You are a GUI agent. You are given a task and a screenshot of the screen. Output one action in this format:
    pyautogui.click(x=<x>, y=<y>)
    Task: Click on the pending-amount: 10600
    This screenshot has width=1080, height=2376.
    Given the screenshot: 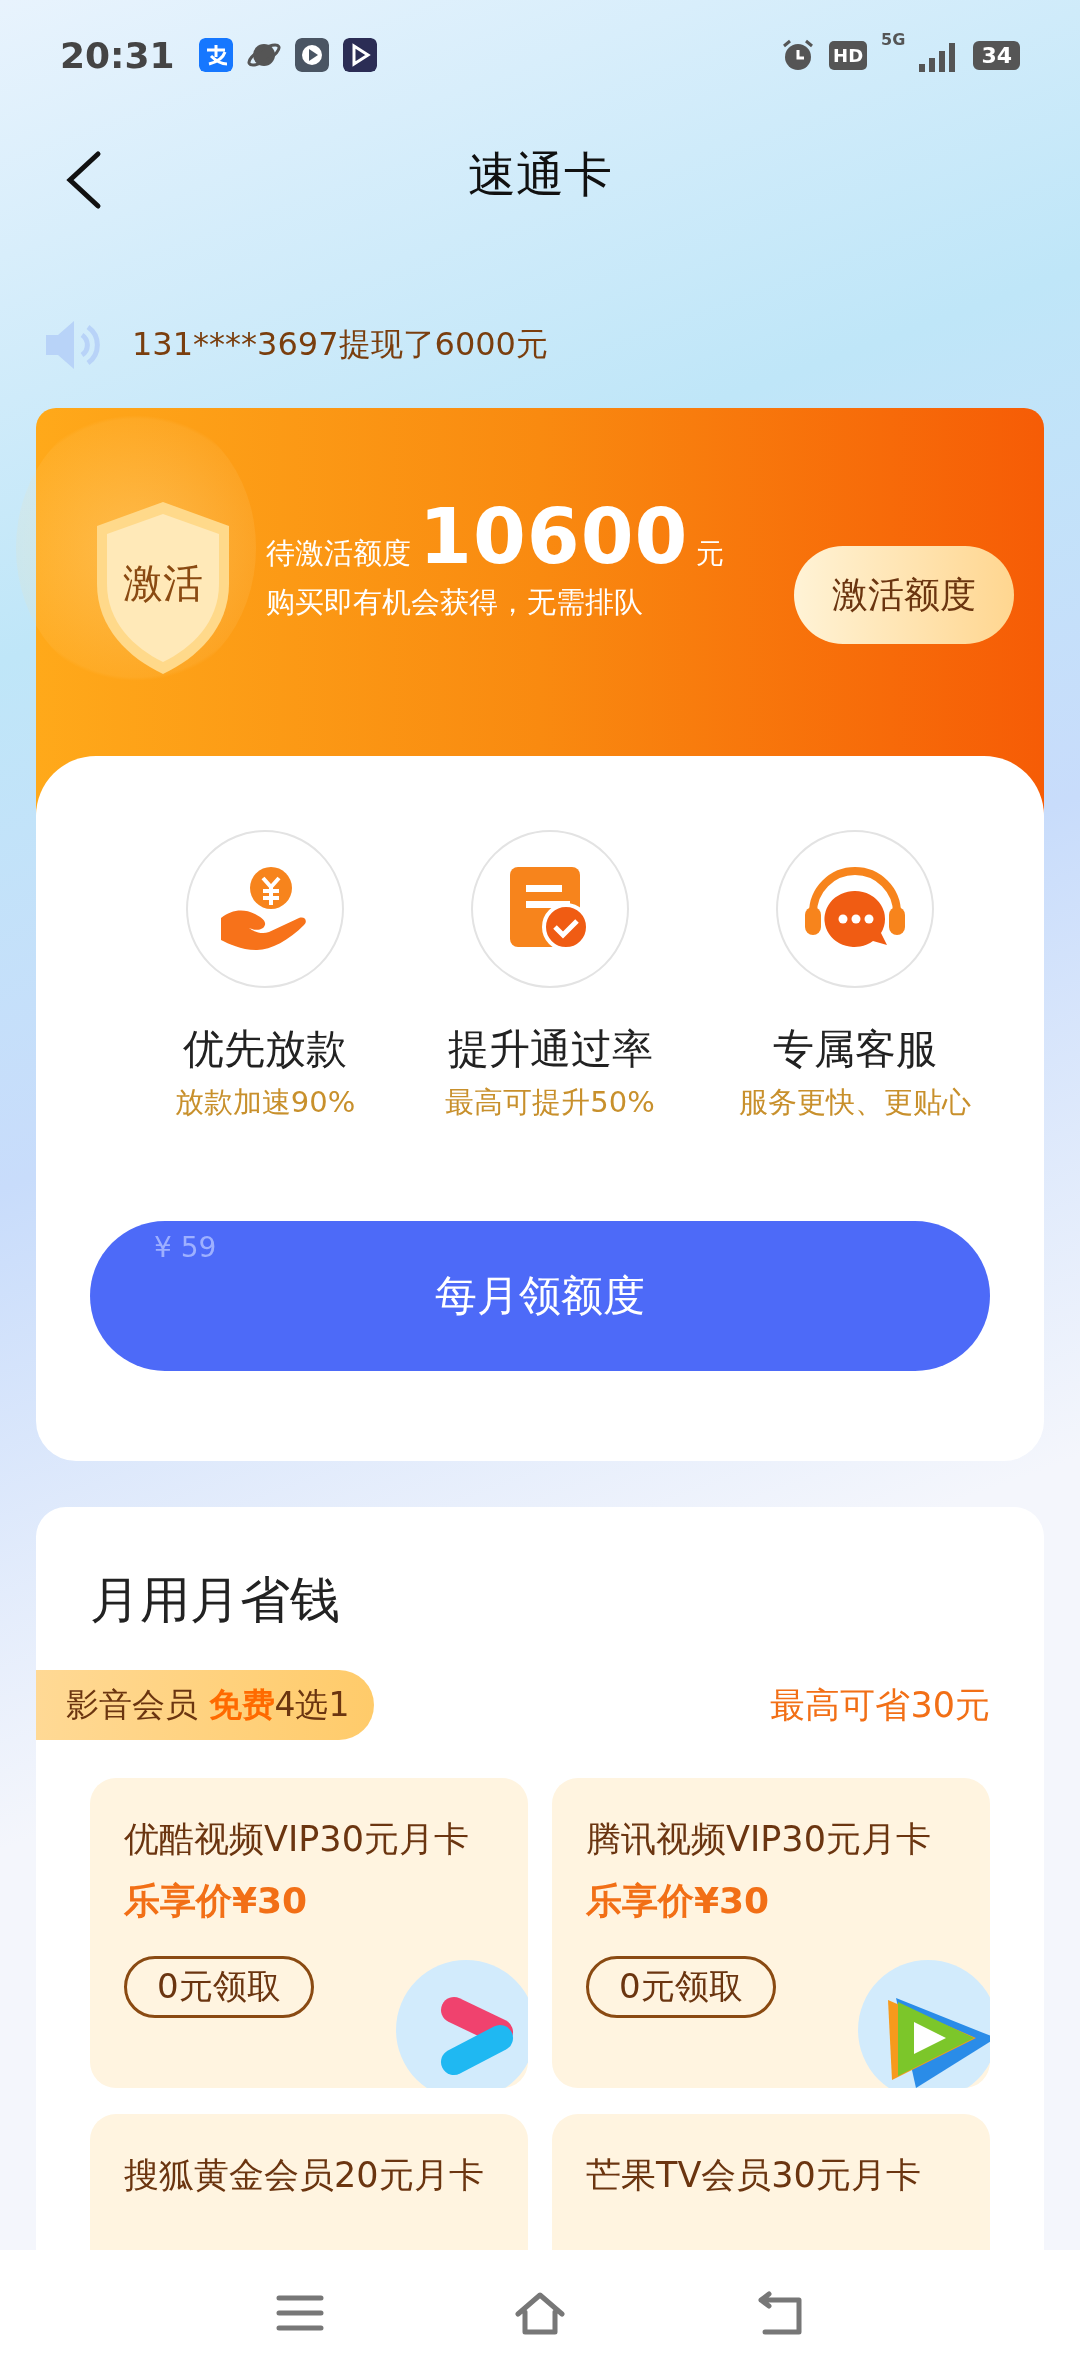 What is the action you would take?
    pyautogui.click(x=554, y=536)
    